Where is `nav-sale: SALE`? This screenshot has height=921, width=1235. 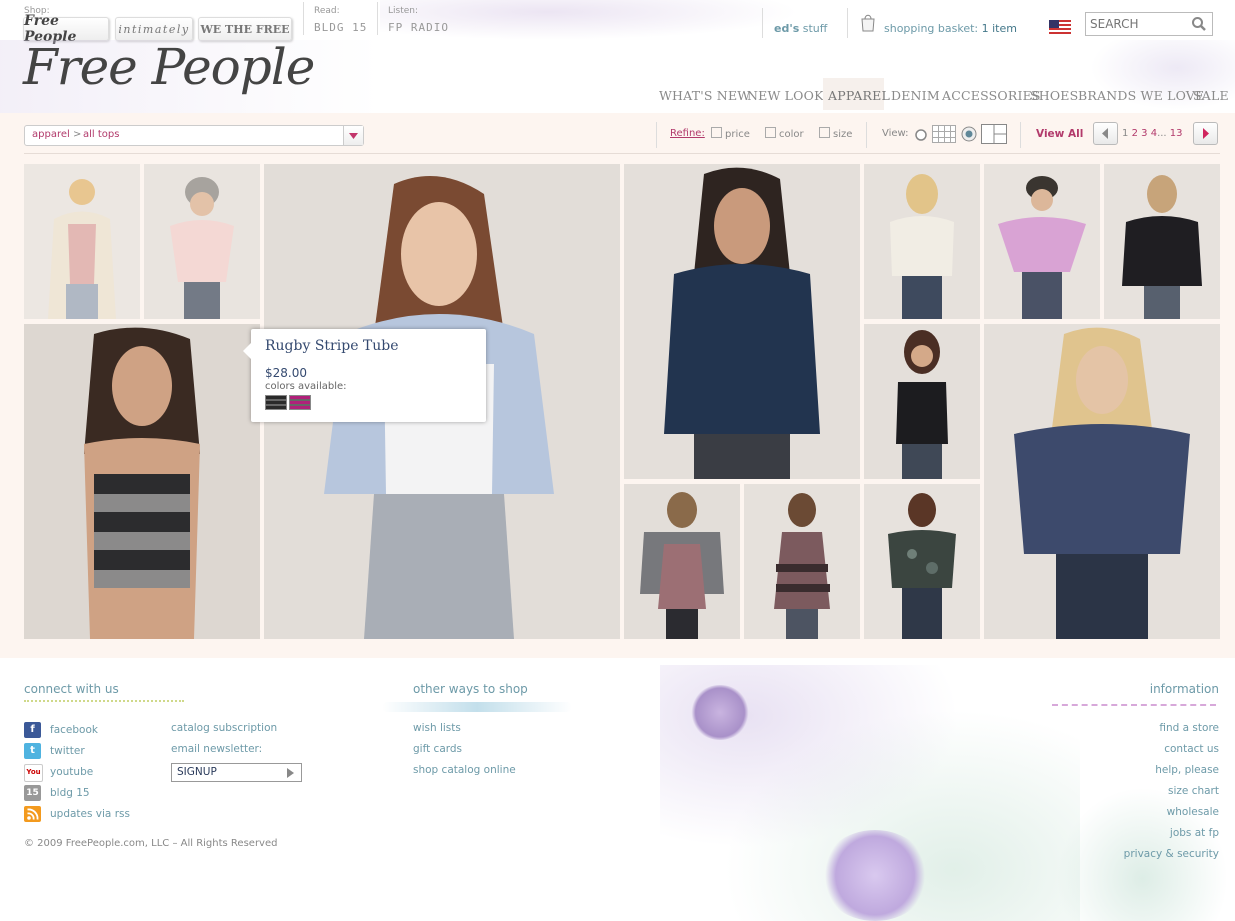 nav-sale: SALE is located at coordinates (1211, 95).